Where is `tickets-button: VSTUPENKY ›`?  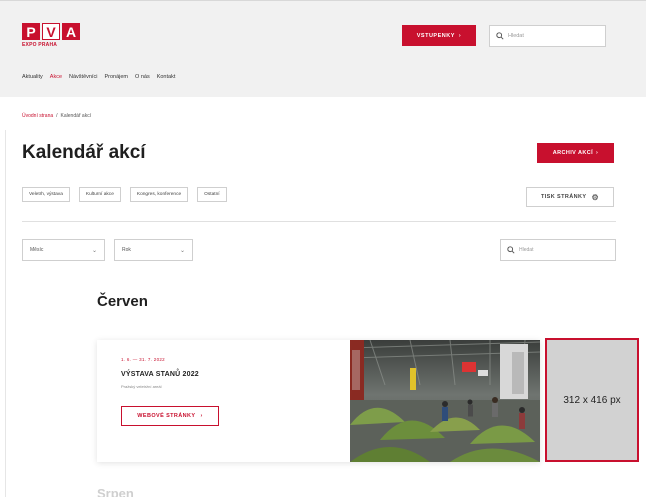
tickets-button: VSTUPENKY › is located at coordinates (439, 35).